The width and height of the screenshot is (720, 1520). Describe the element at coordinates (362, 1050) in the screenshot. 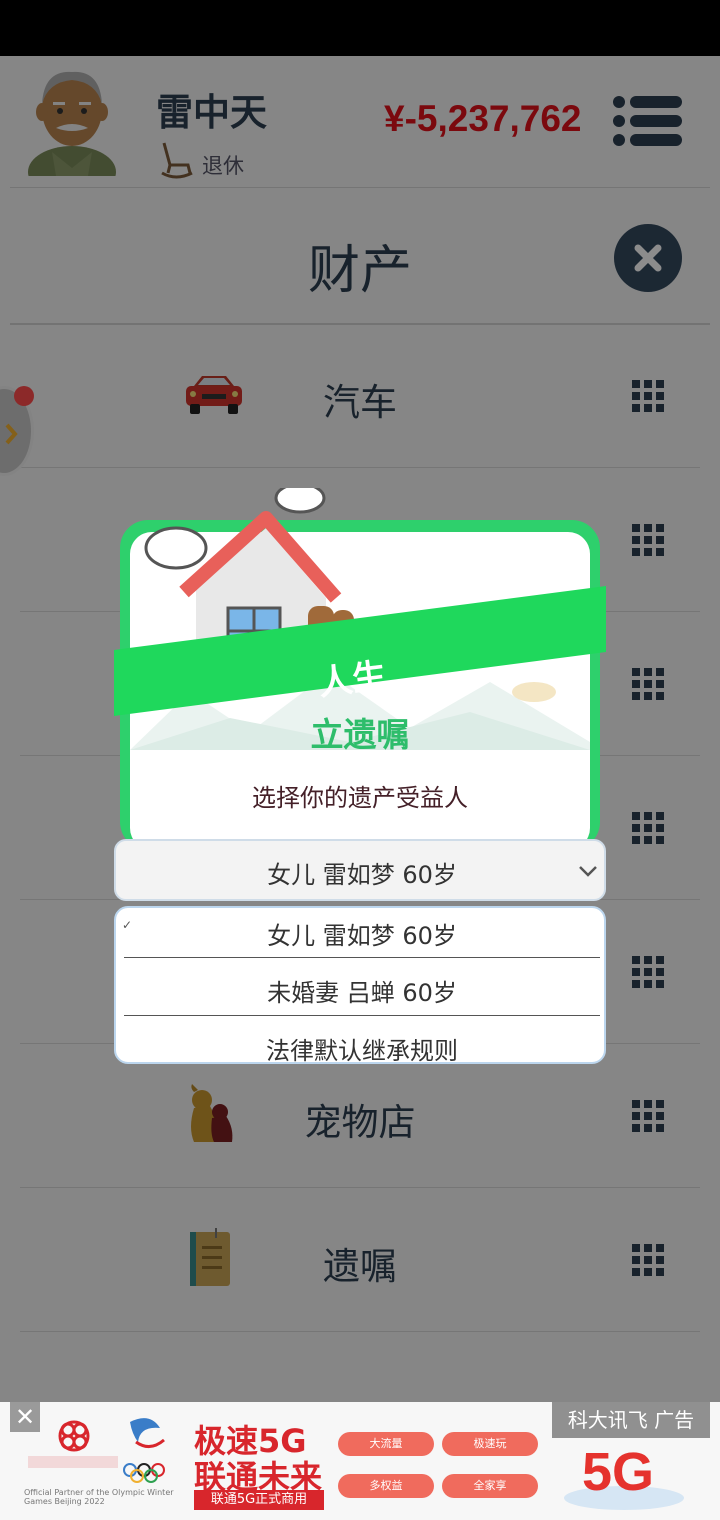

I see `option-label: 法律默认继承规则` at that location.